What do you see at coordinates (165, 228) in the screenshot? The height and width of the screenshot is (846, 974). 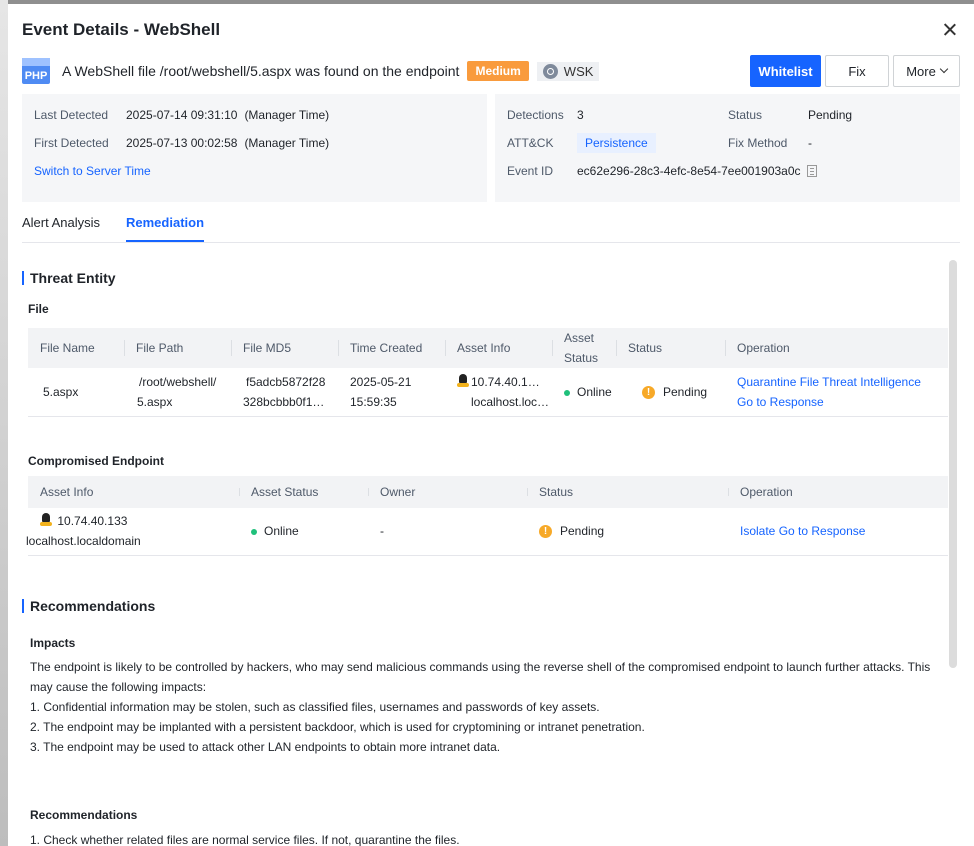 I see `tab-remediation: Remediation` at bounding box center [165, 228].